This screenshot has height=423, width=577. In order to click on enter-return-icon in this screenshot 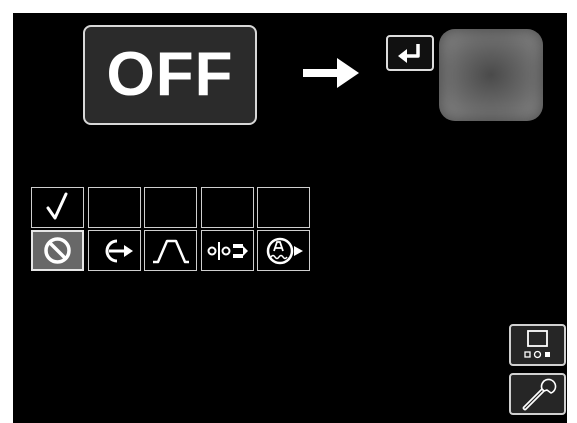, I will do `click(409, 53)`.